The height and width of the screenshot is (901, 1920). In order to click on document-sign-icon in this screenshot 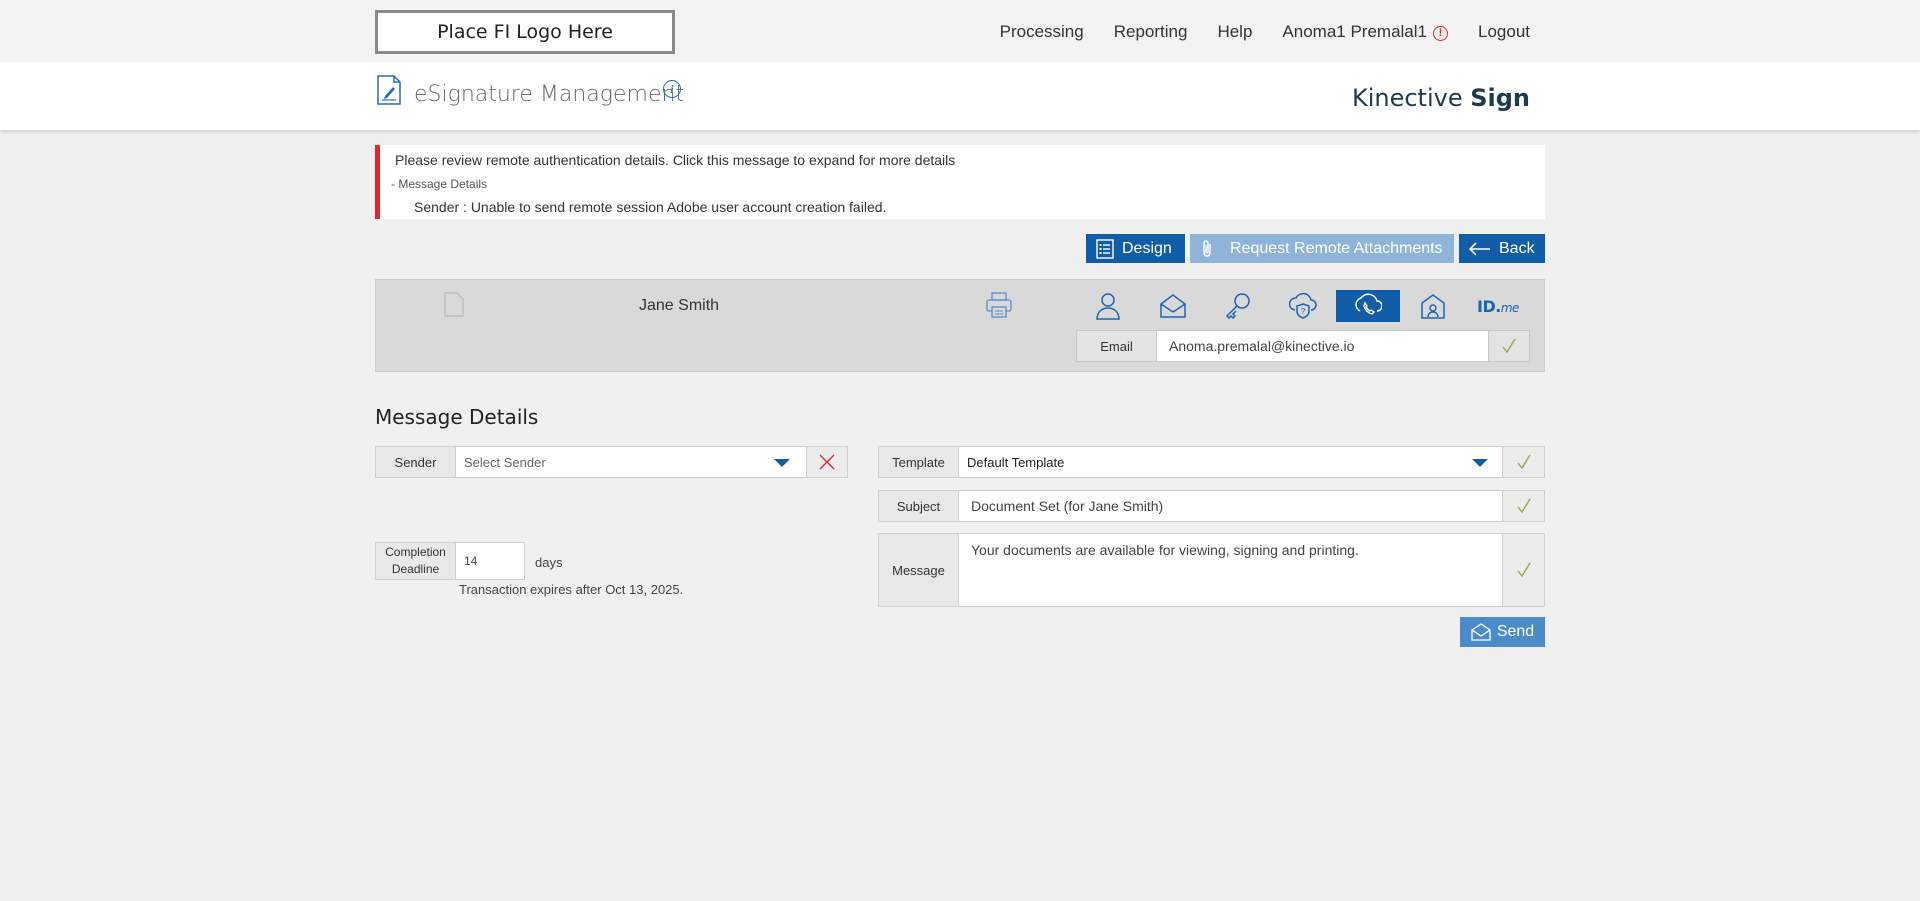, I will do `click(389, 90)`.